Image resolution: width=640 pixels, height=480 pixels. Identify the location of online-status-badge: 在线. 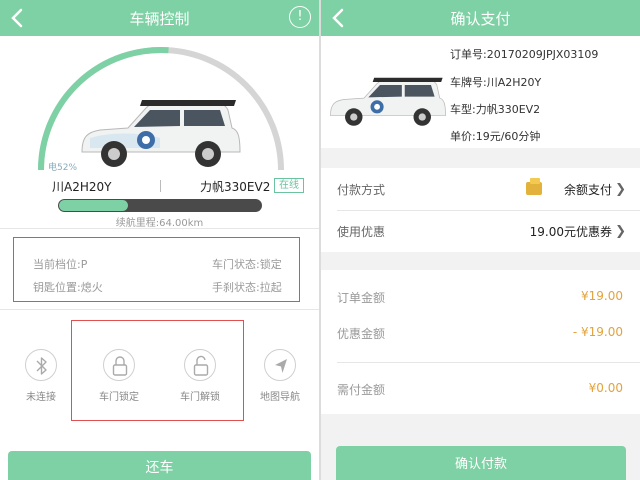
(289, 185).